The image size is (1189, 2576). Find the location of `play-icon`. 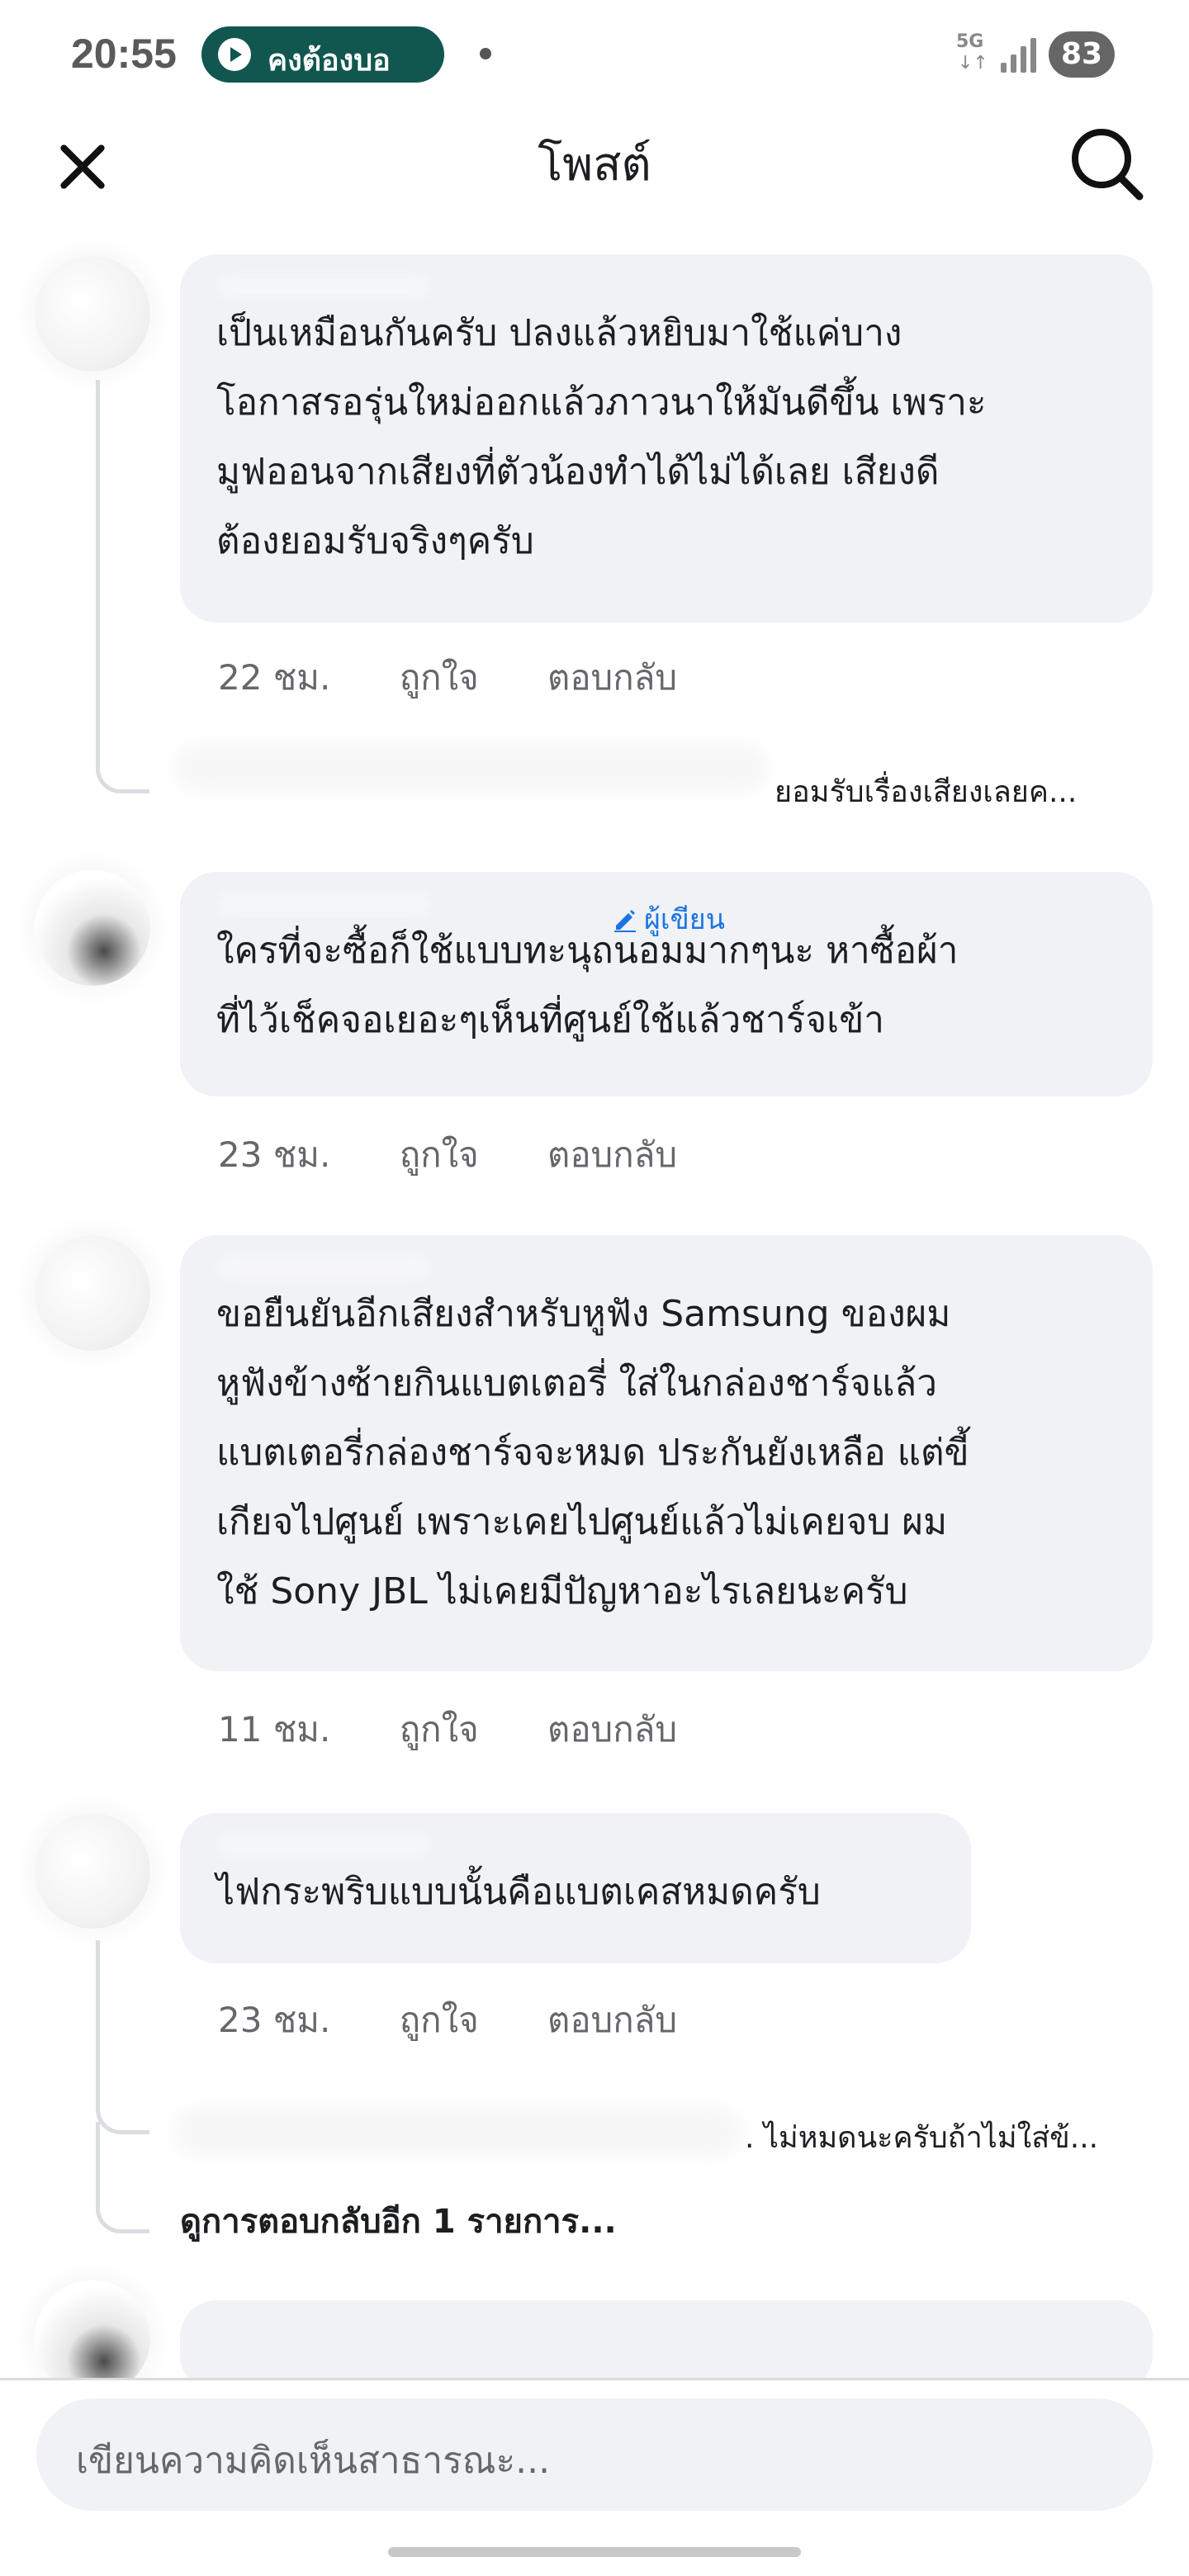

play-icon is located at coordinates (234, 54).